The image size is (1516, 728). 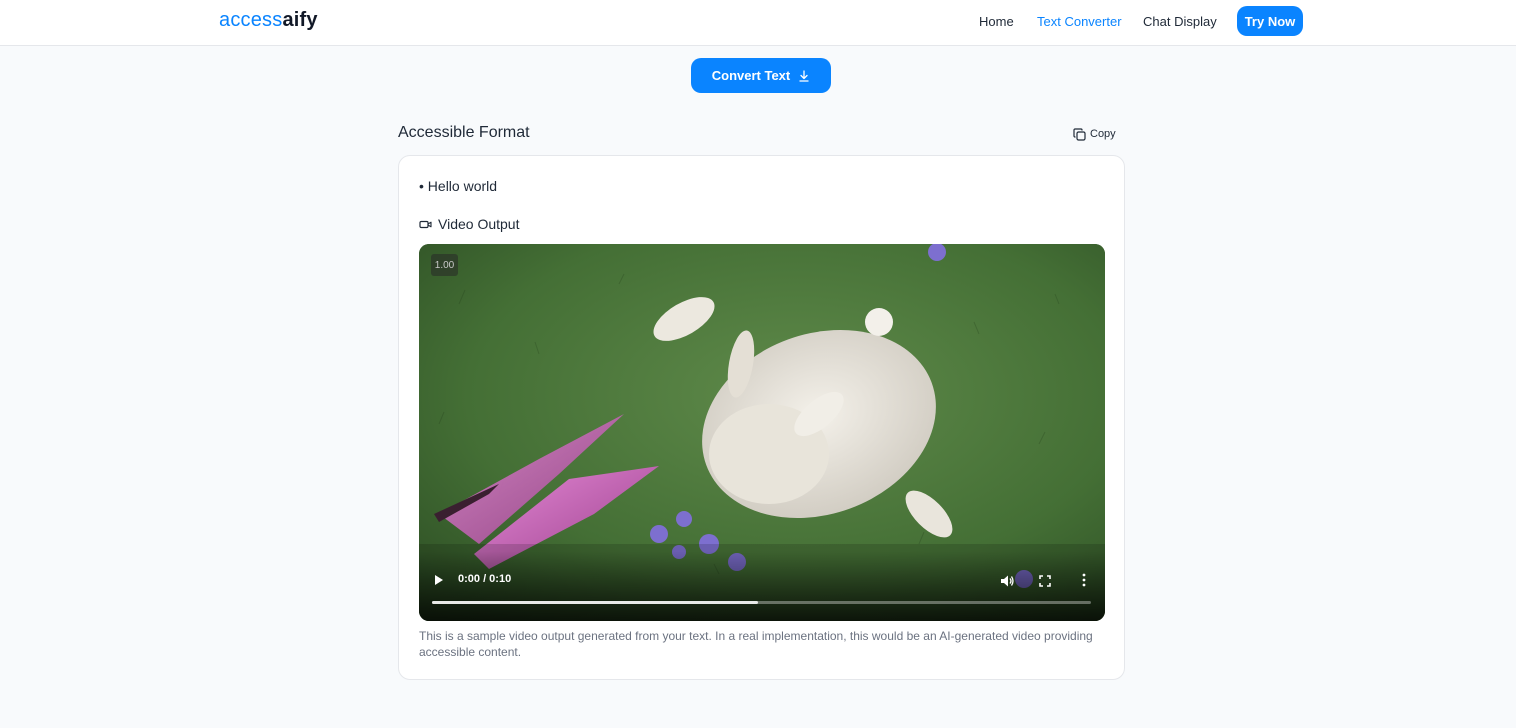 What do you see at coordinates (1079, 134) in the screenshot?
I see `copy-icon` at bounding box center [1079, 134].